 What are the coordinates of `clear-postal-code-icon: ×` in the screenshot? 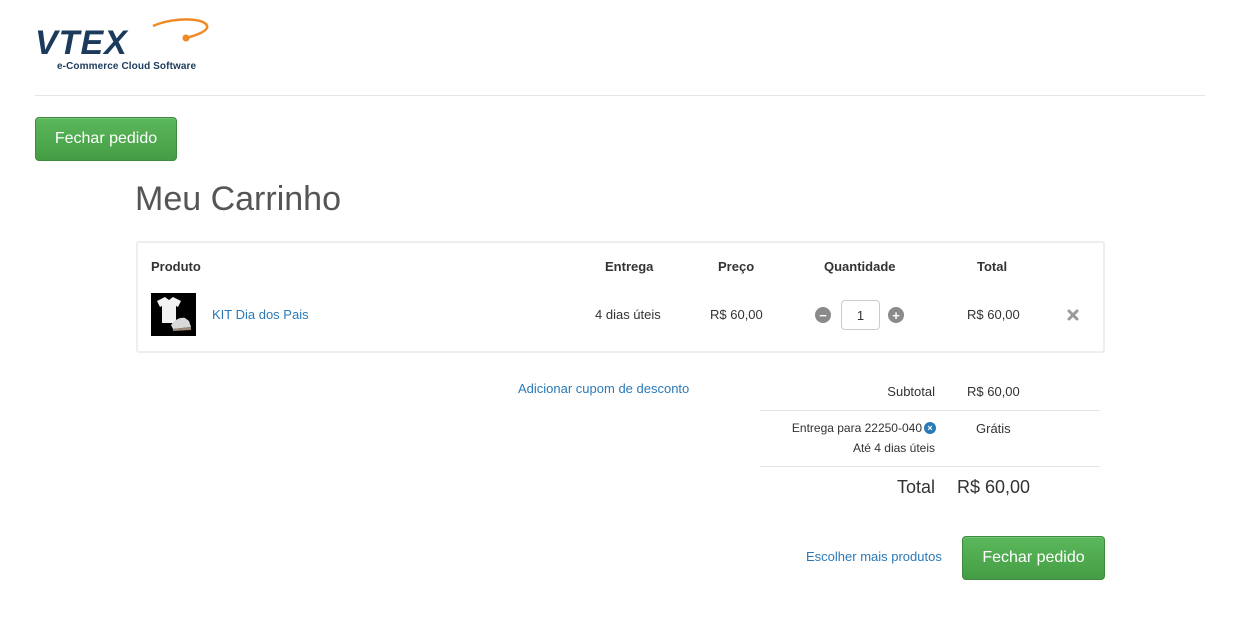 It's located at (930, 428).